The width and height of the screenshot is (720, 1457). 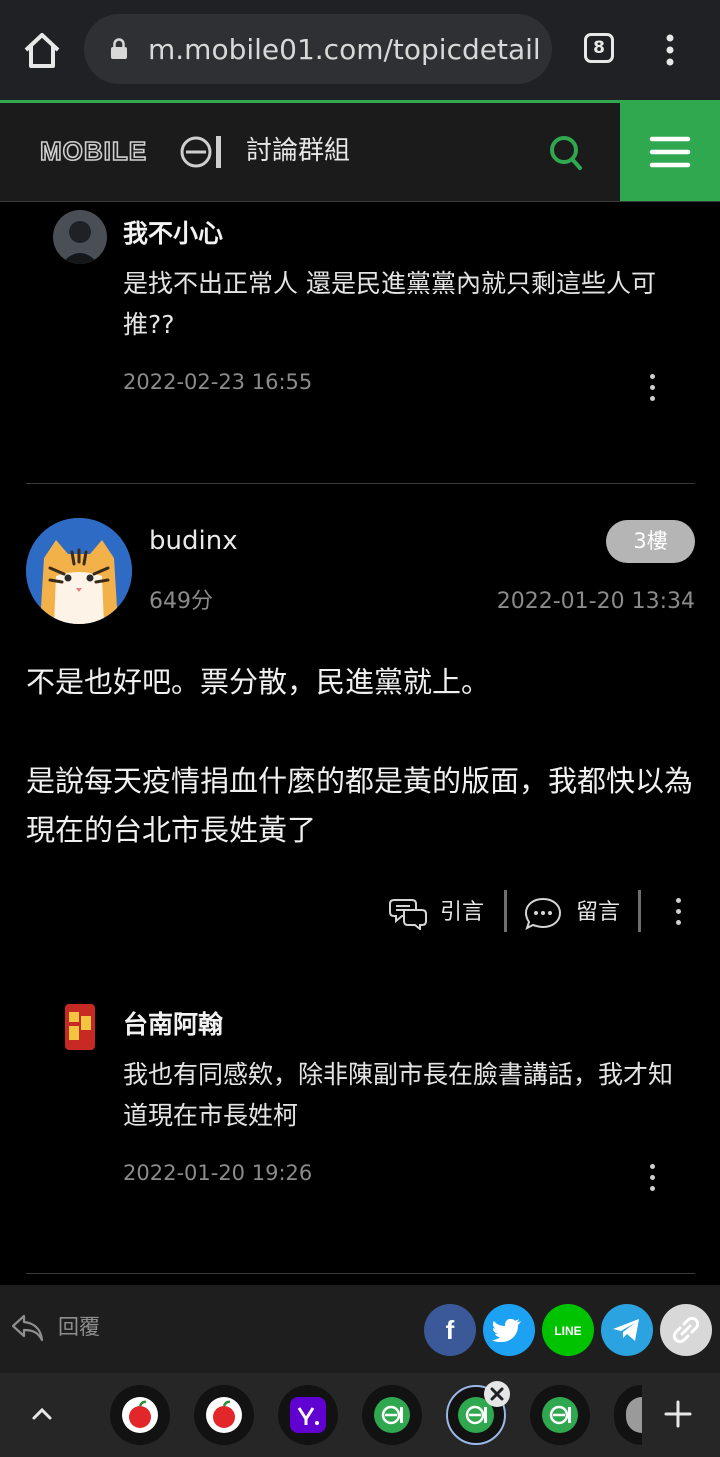 What do you see at coordinates (599, 48) in the screenshot?
I see `tab-switcher-button: 8` at bounding box center [599, 48].